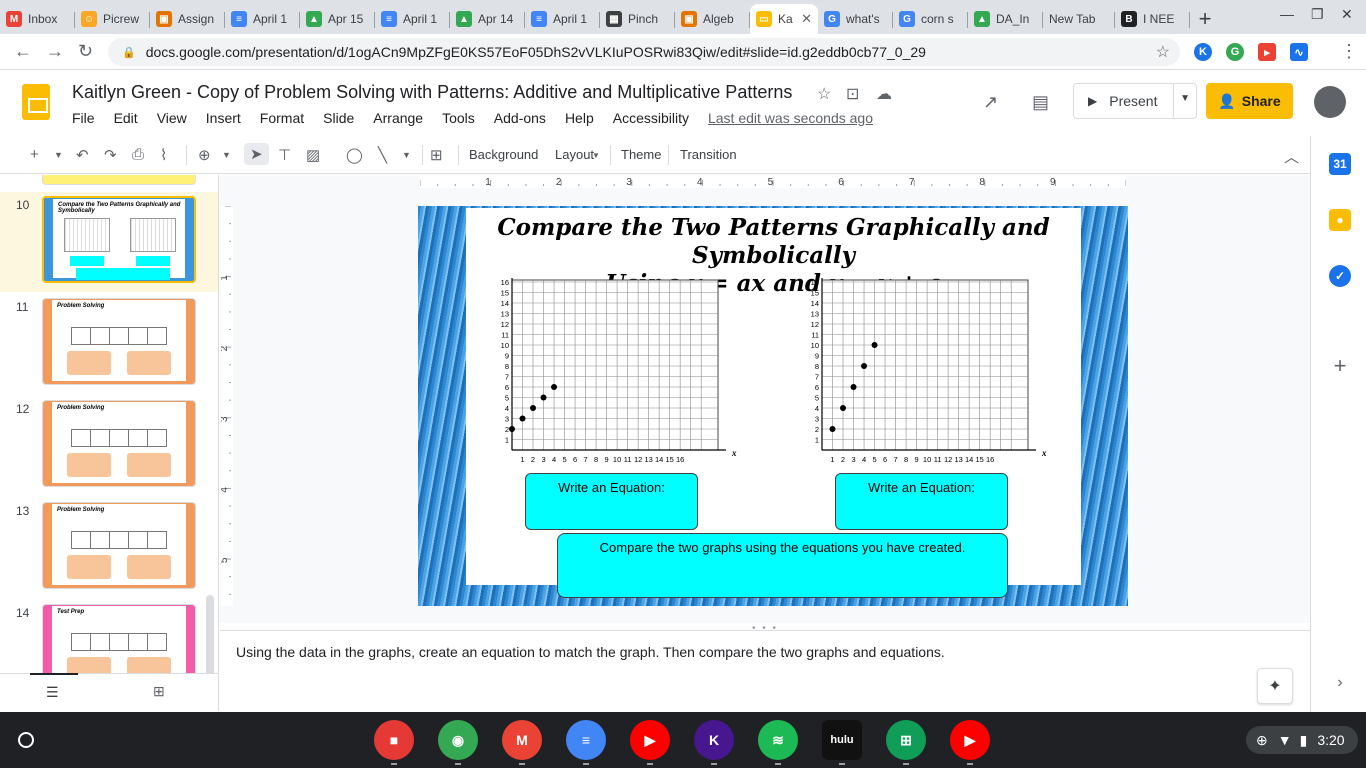  I want to click on slide-thumbnail-row: 11 Problem Solving, so click(109, 344).